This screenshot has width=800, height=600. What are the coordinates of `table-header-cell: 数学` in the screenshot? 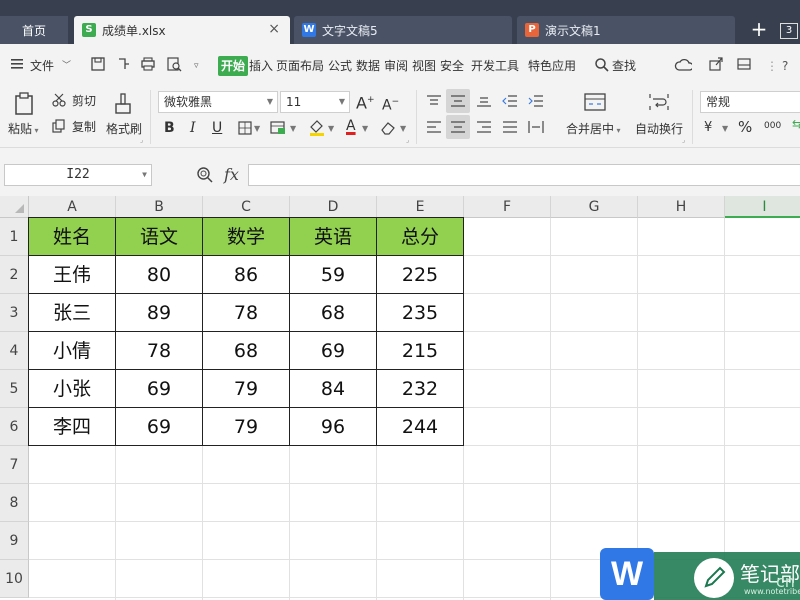 It's located at (246, 237).